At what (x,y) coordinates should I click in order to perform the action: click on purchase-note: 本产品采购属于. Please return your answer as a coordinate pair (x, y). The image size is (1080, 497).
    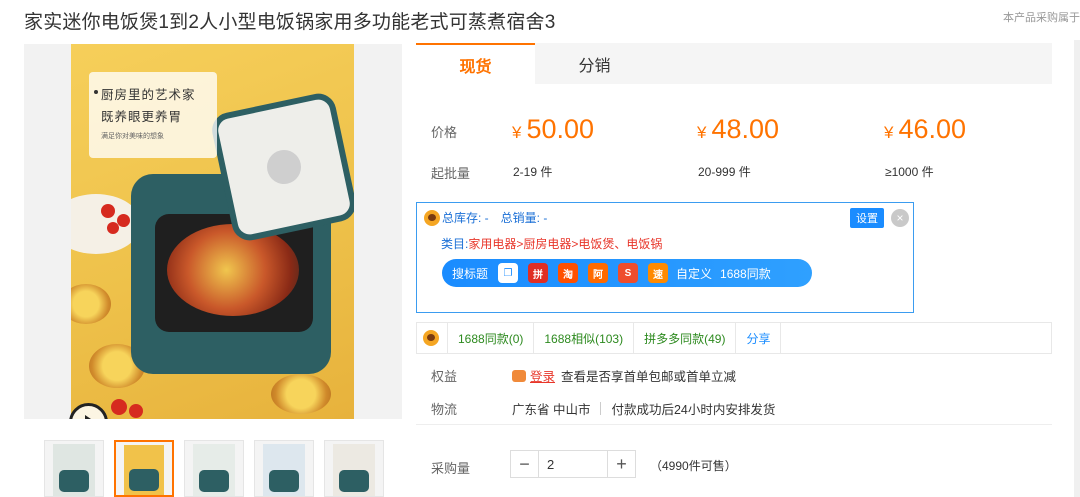
    Looking at the image, I should click on (1041, 18).